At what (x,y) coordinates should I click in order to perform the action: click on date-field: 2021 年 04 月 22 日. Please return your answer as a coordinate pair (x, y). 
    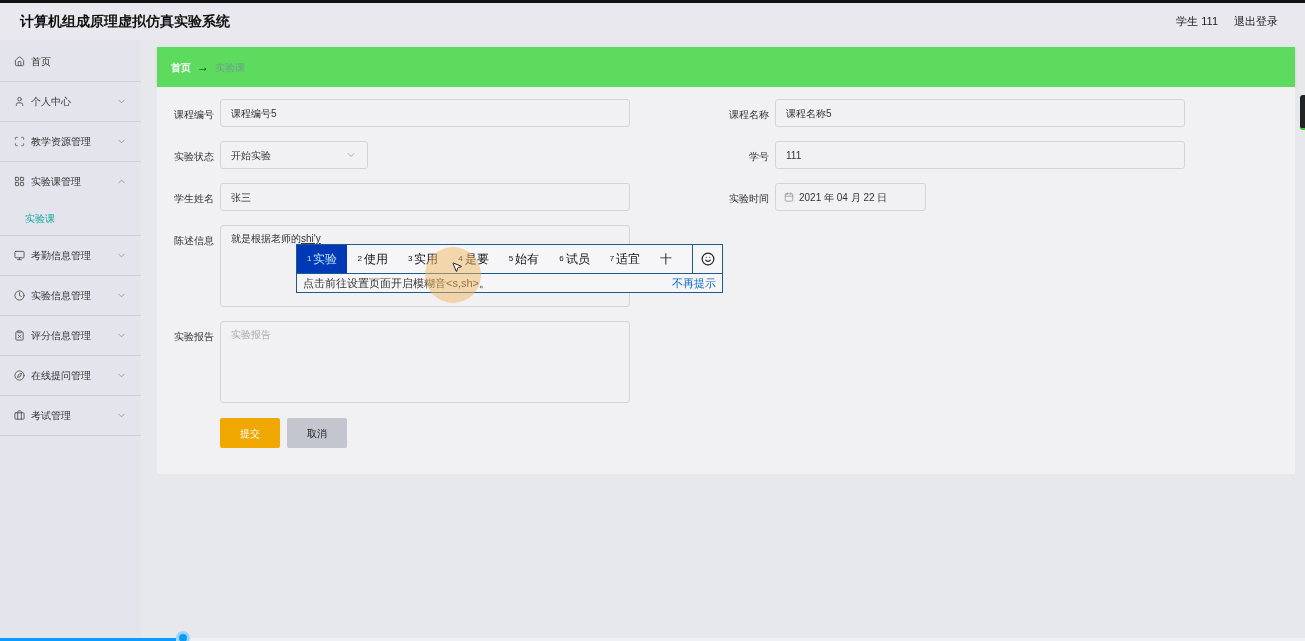
    Looking at the image, I should click on (850, 197).